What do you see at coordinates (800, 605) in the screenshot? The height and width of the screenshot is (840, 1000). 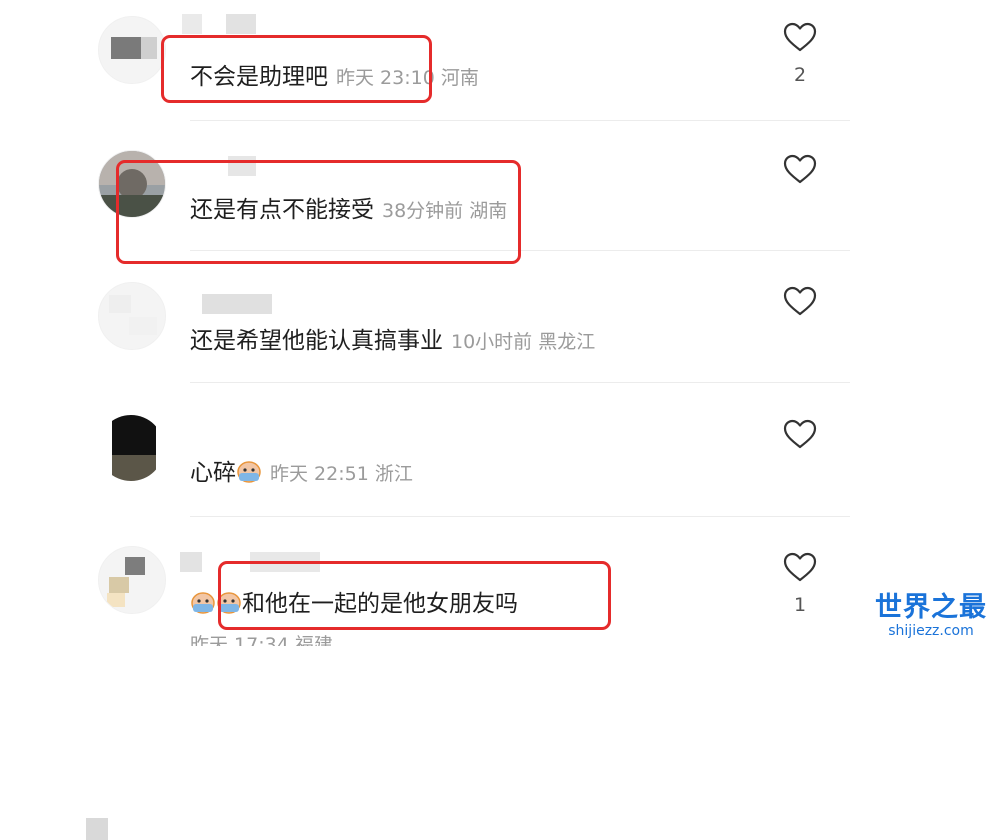 I see `like-count: 1` at bounding box center [800, 605].